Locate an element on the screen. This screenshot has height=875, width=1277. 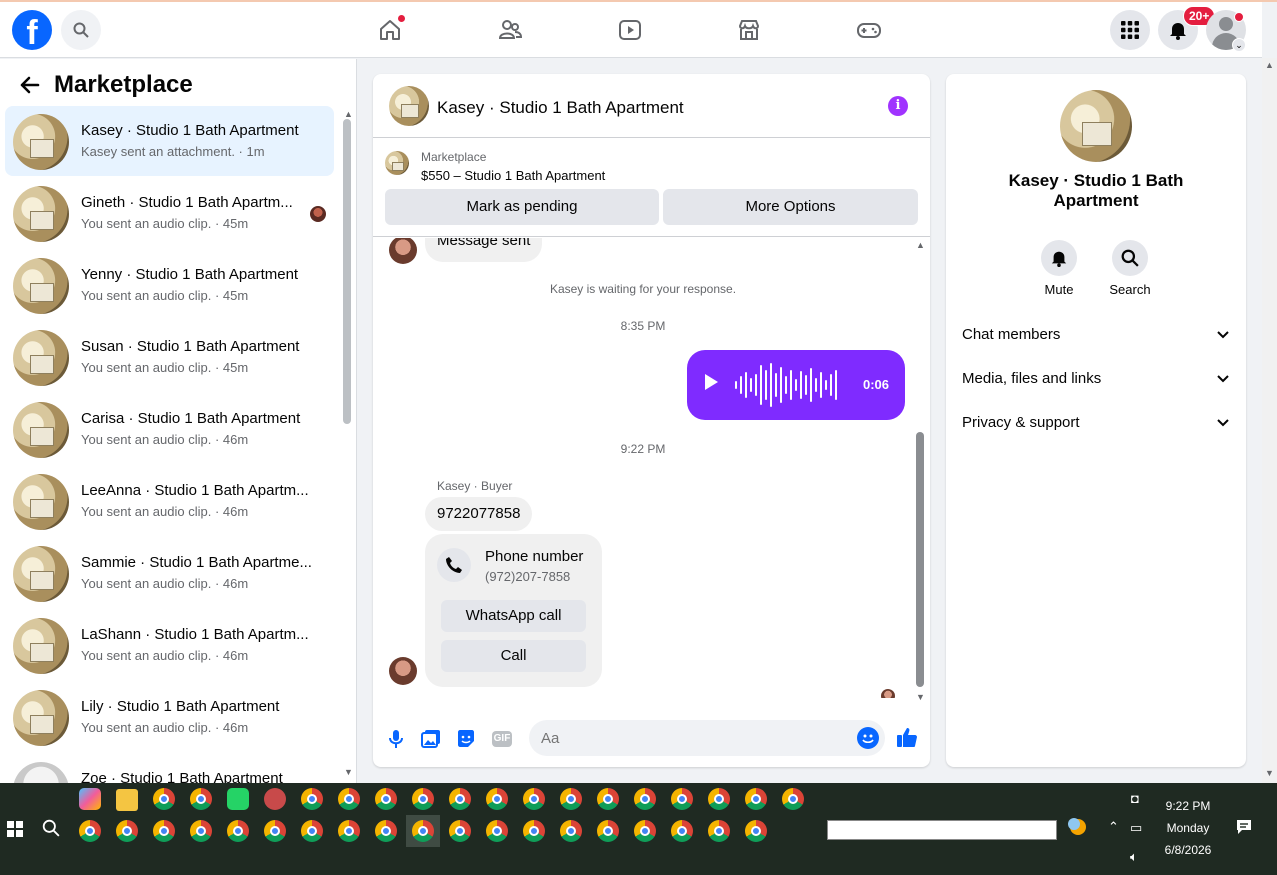
message-bubble: 9722077858 is located at coordinates (479, 514).